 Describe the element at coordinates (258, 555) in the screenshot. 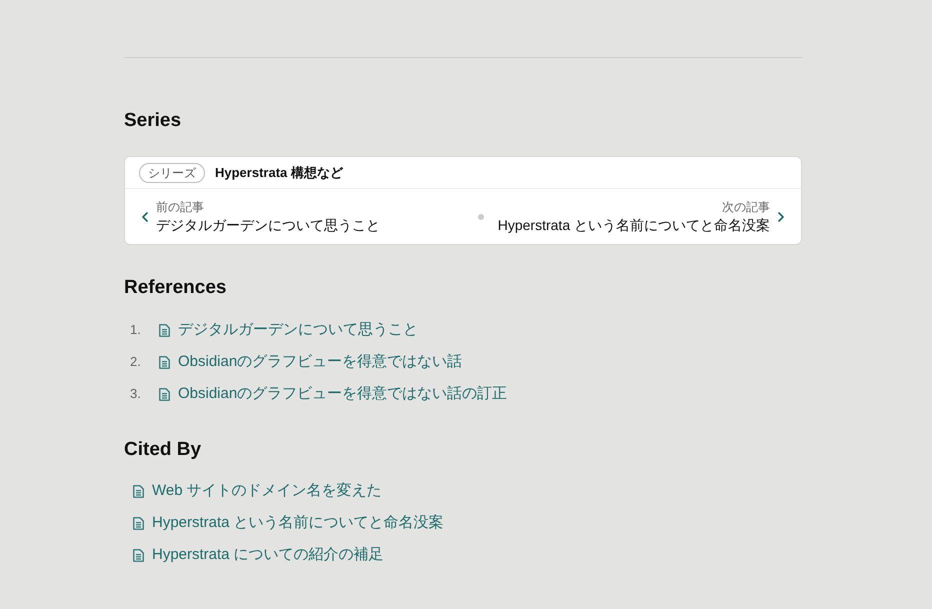

I see `citing-article-link: Hyperstrata についての紹介の補足` at that location.